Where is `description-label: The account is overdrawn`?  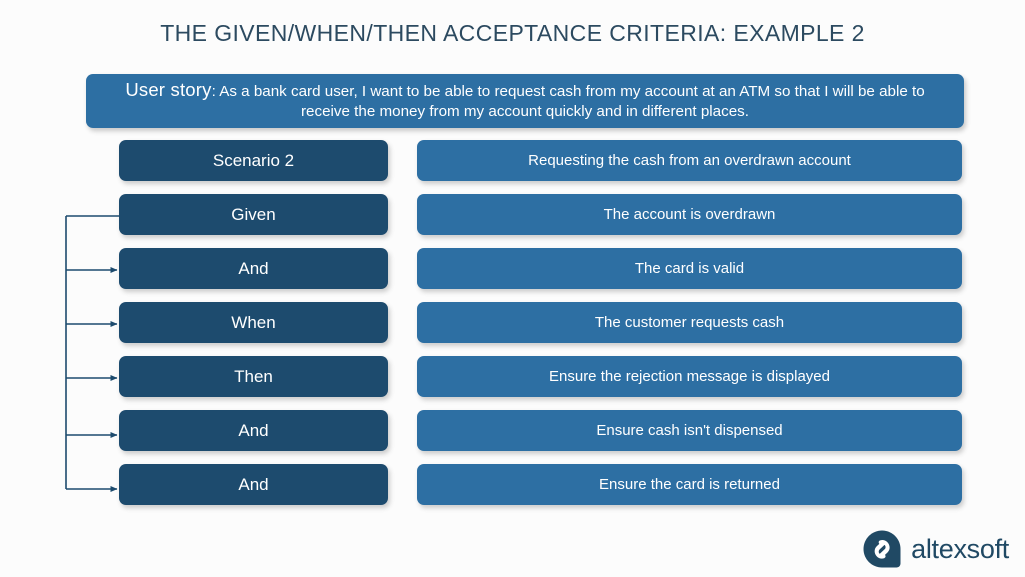 description-label: The account is overdrawn is located at coordinates (689, 214).